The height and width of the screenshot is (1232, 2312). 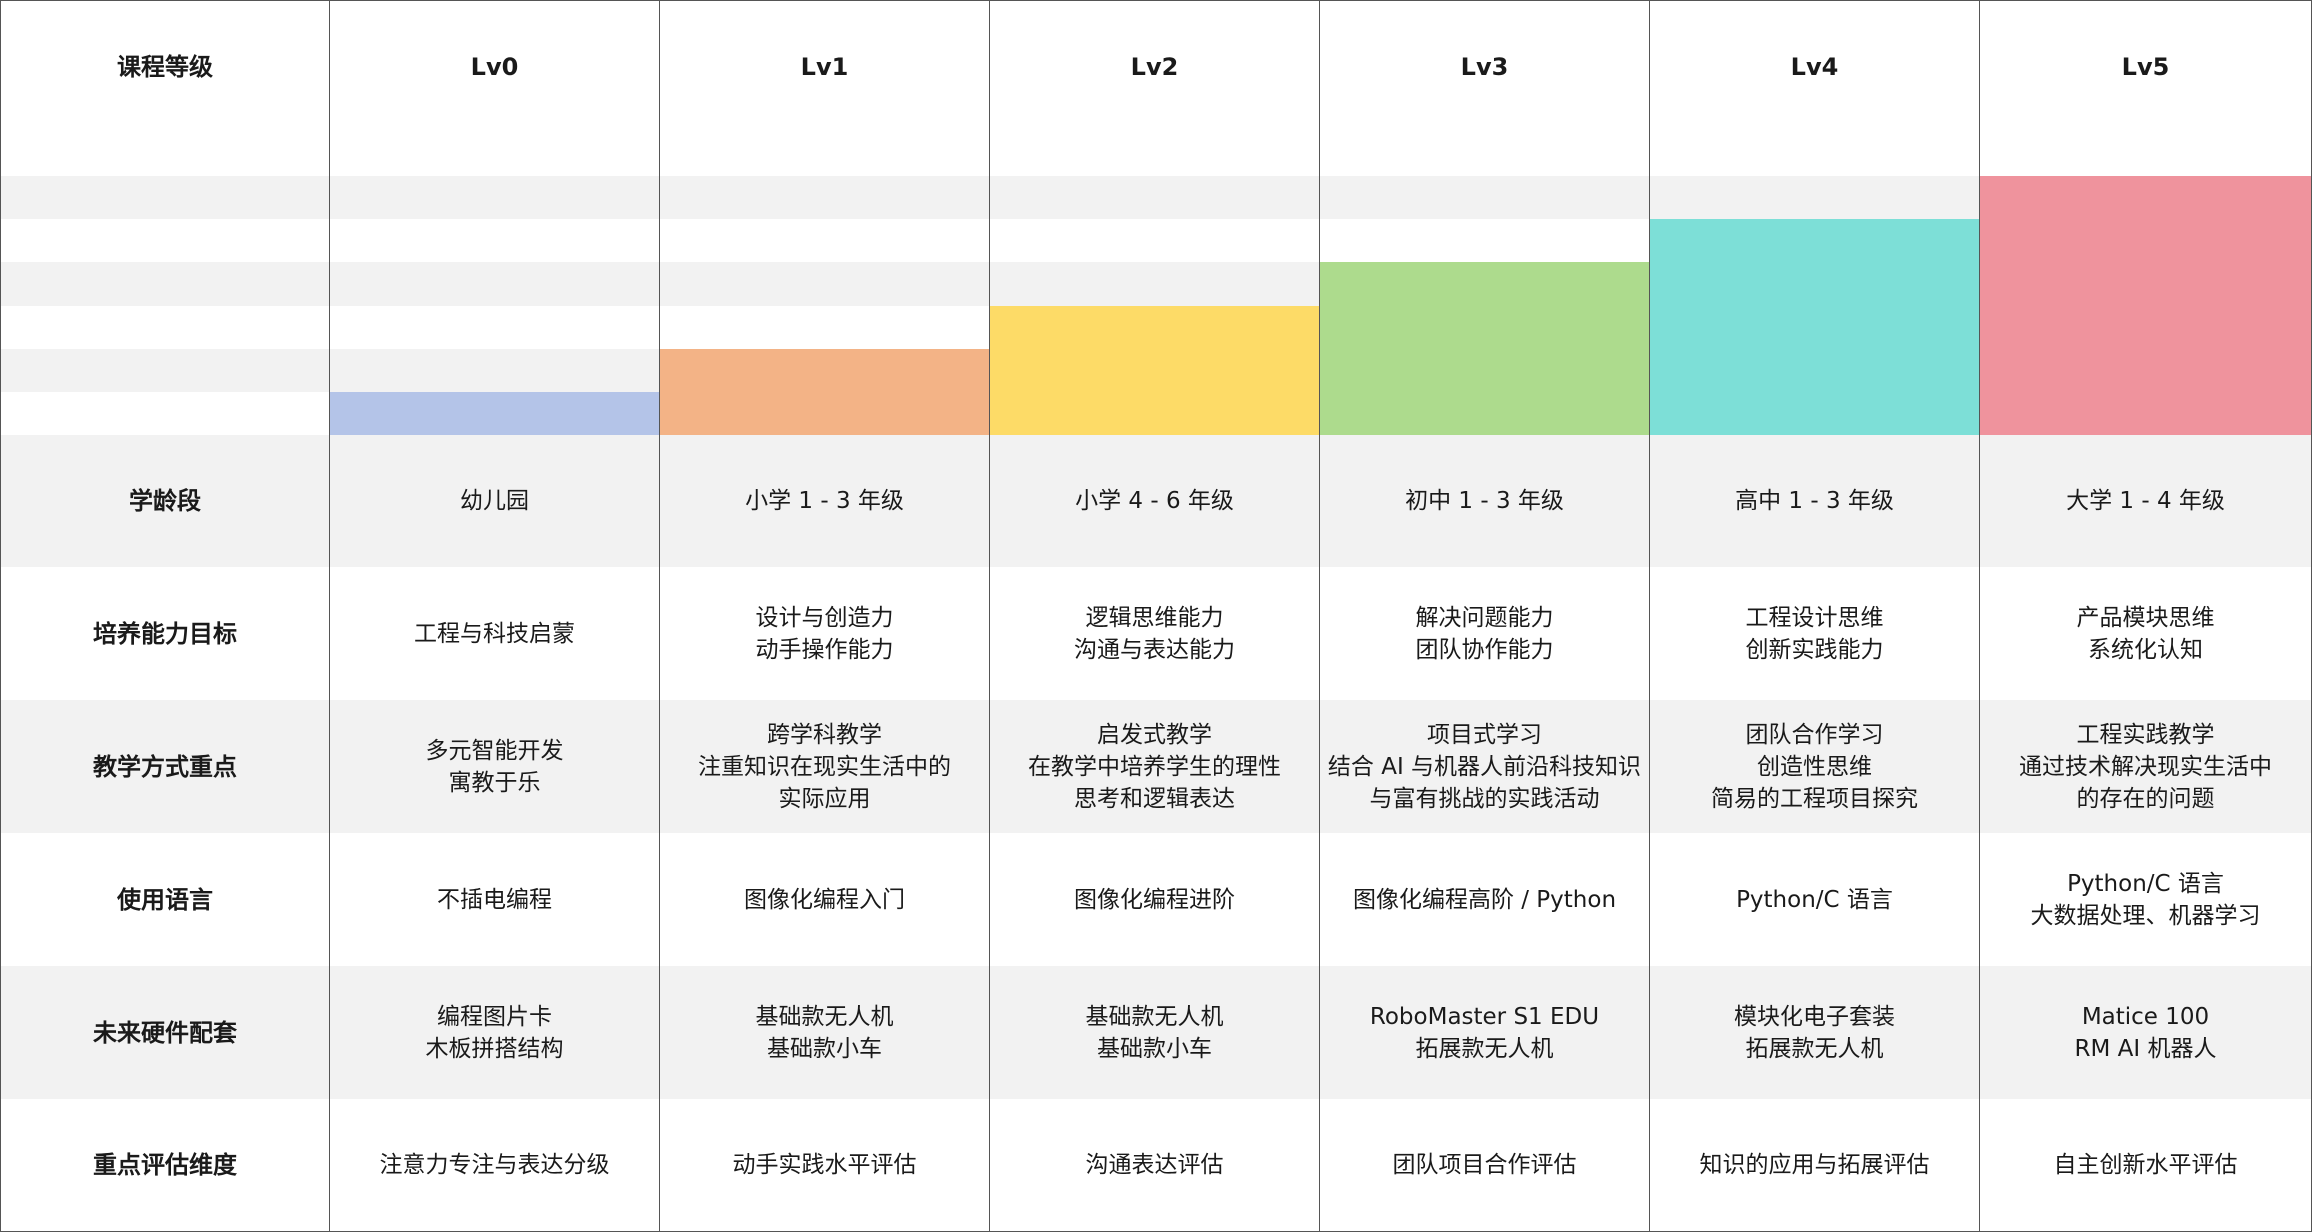 I want to click on cell-text-line: 创新实践能力, so click(x=1814, y=649).